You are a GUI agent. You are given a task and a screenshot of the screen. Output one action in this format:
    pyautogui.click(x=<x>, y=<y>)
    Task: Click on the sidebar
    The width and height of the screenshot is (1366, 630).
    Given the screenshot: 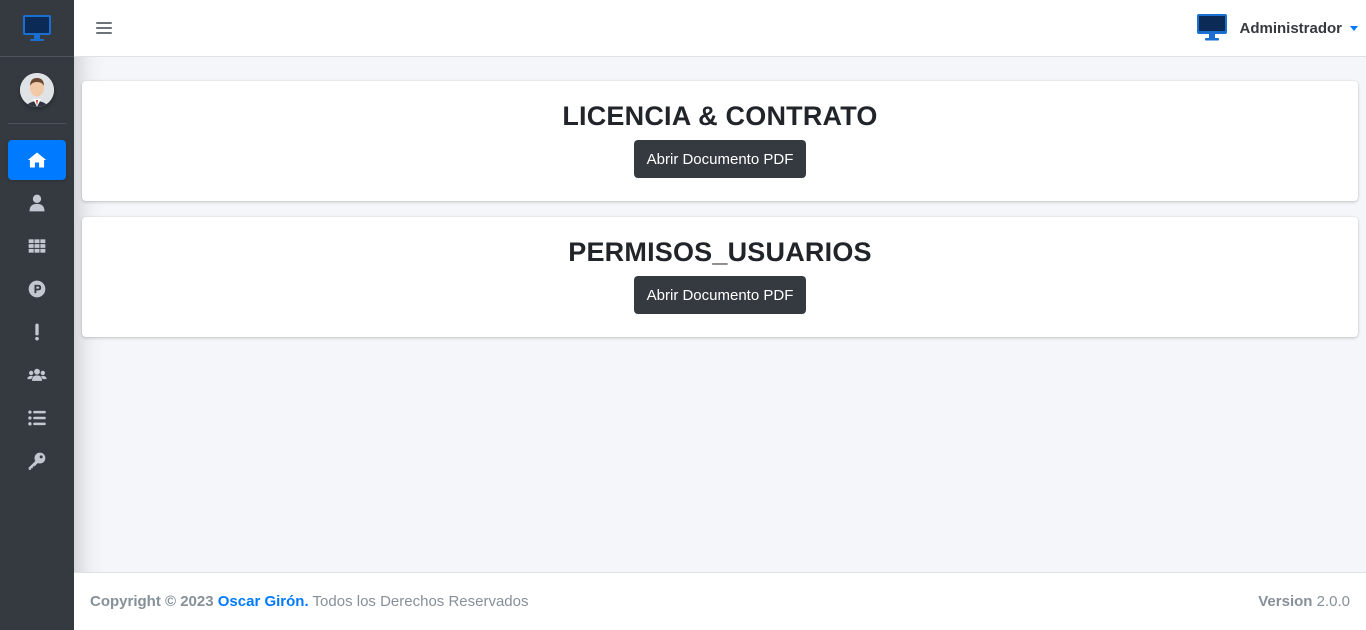 What is the action you would take?
    pyautogui.click(x=37, y=315)
    